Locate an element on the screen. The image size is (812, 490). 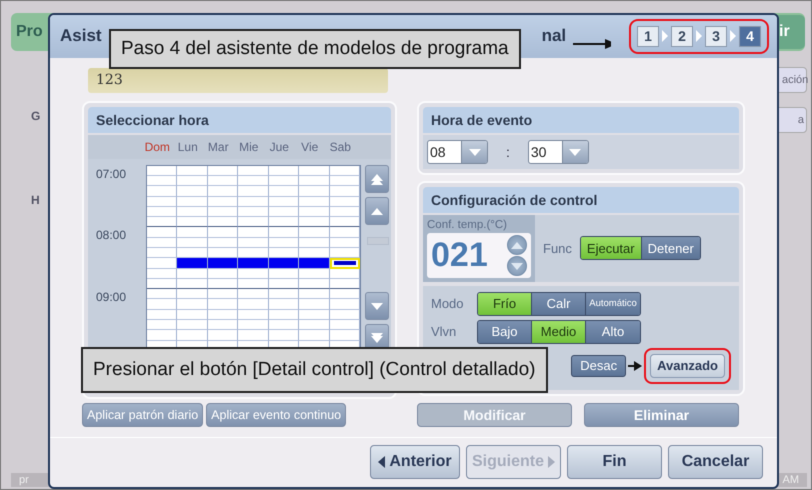
advanced-button: Avanzado is located at coordinates (687, 366).